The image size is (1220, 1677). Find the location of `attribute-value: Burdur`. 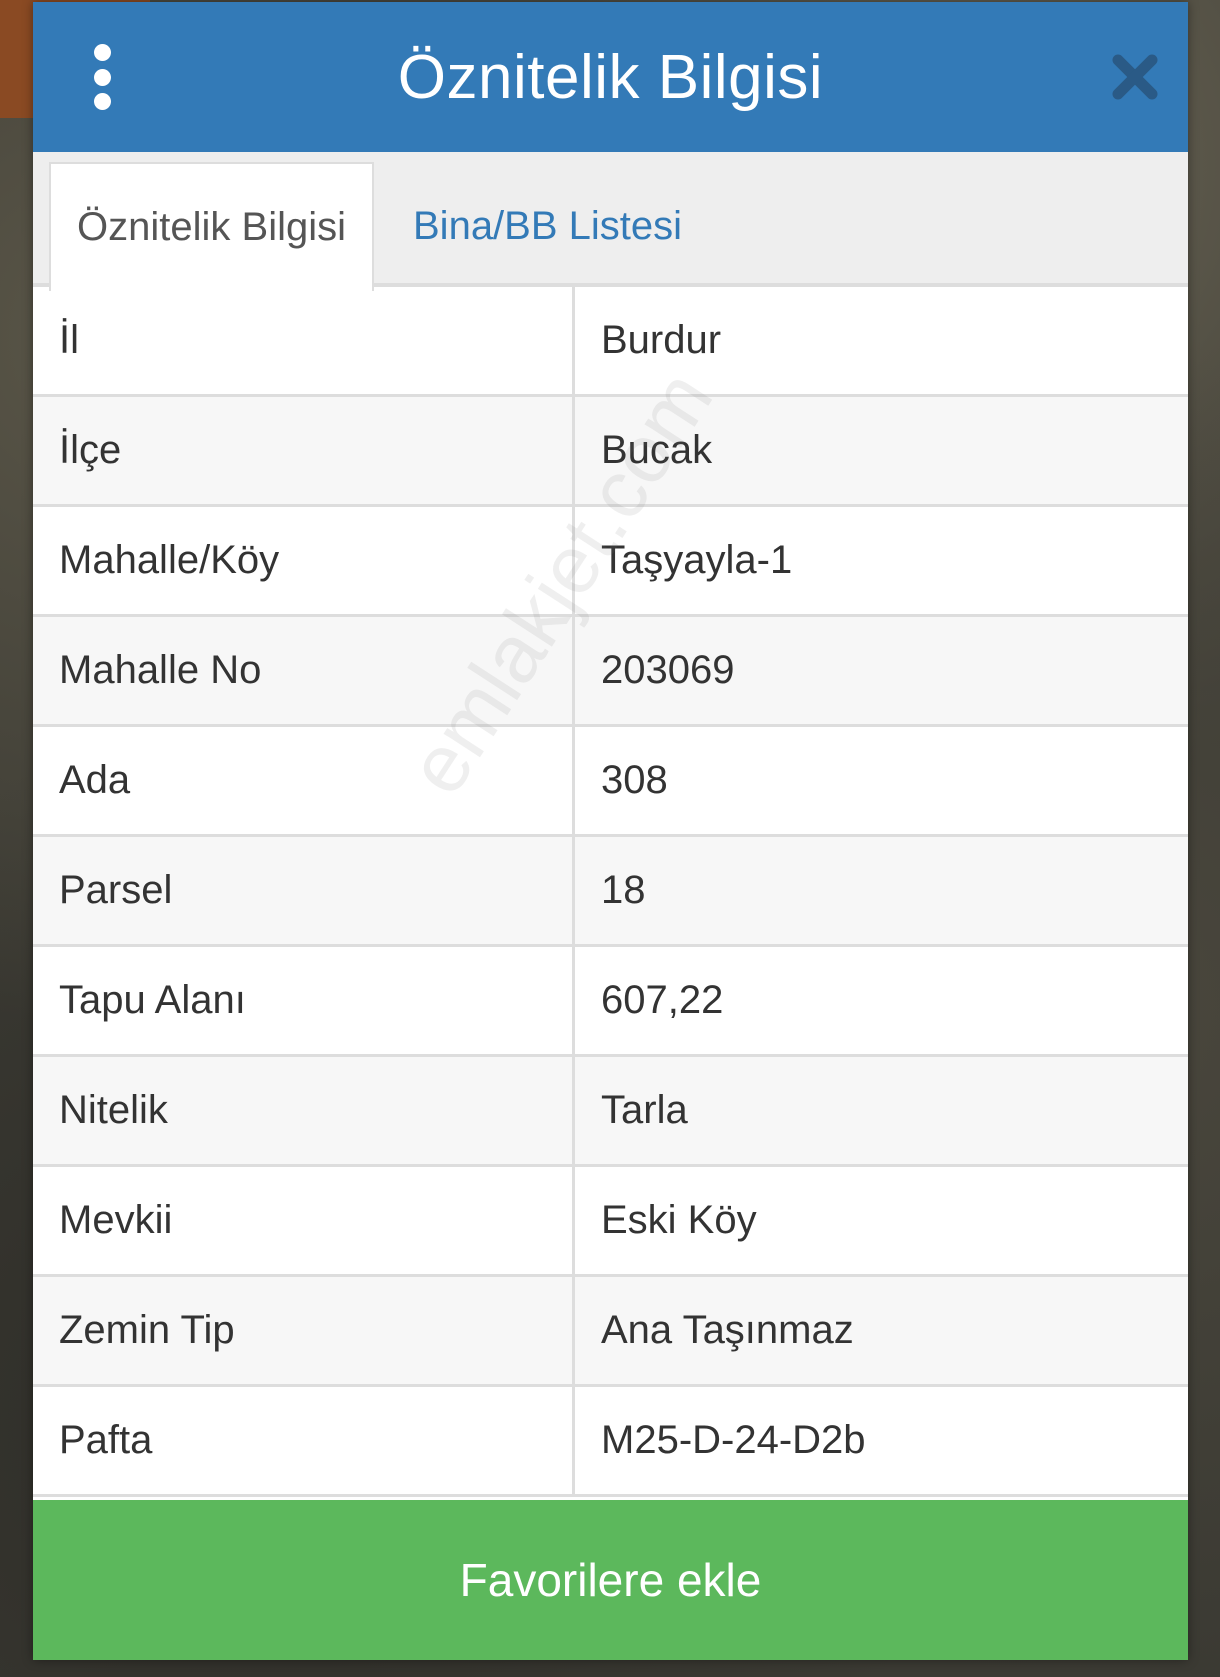

attribute-value: Burdur is located at coordinates (661, 340).